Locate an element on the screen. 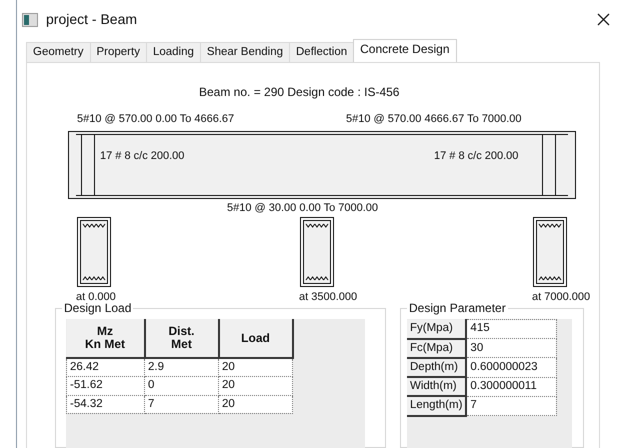 Image resolution: width=619 pixels, height=448 pixels. table-cell: 30 is located at coordinates (511, 348).